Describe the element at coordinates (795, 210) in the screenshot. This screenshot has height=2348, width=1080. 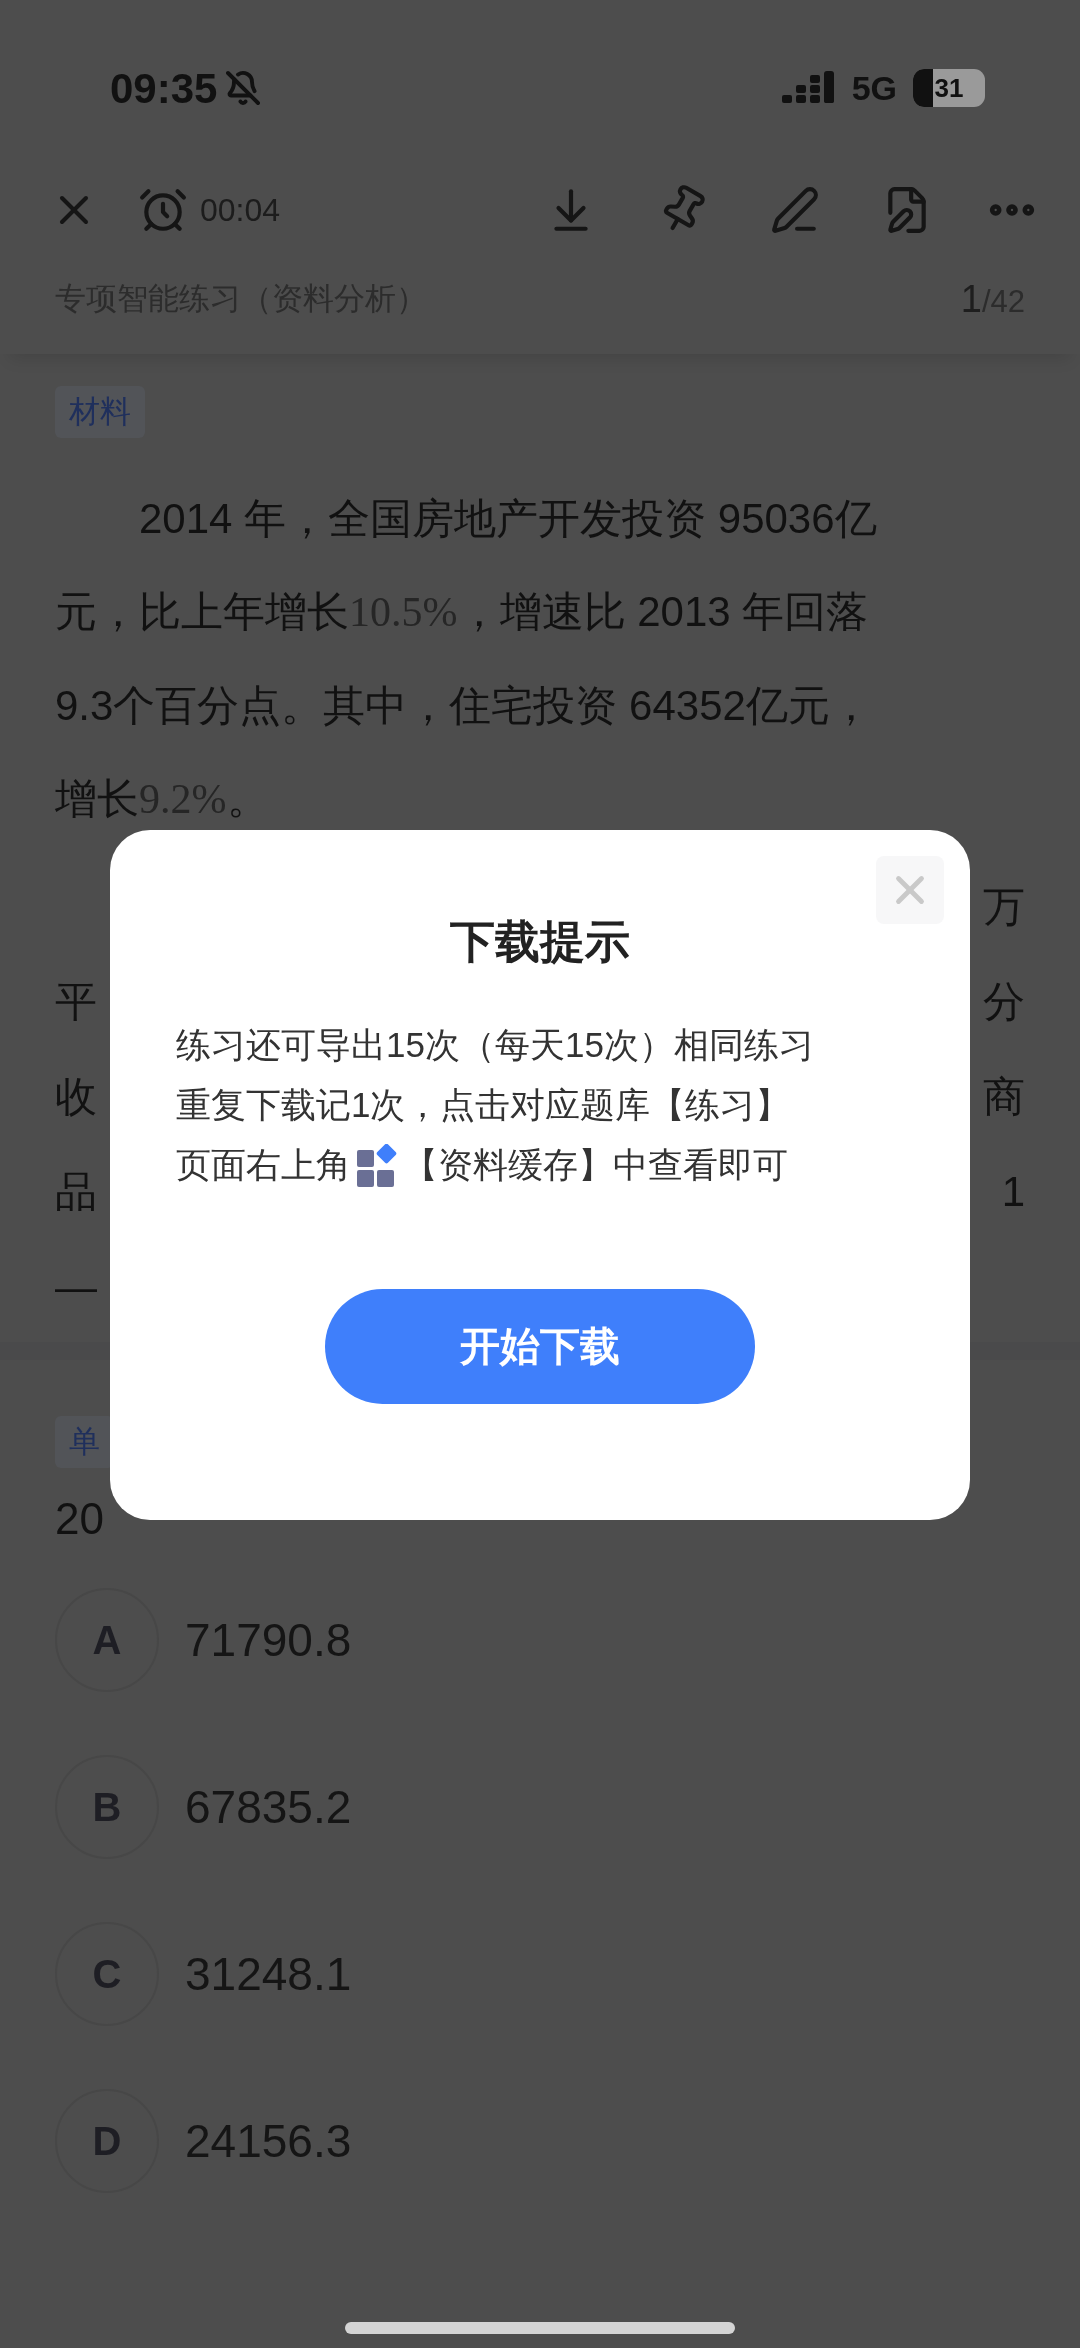
I see `pen-icon` at that location.